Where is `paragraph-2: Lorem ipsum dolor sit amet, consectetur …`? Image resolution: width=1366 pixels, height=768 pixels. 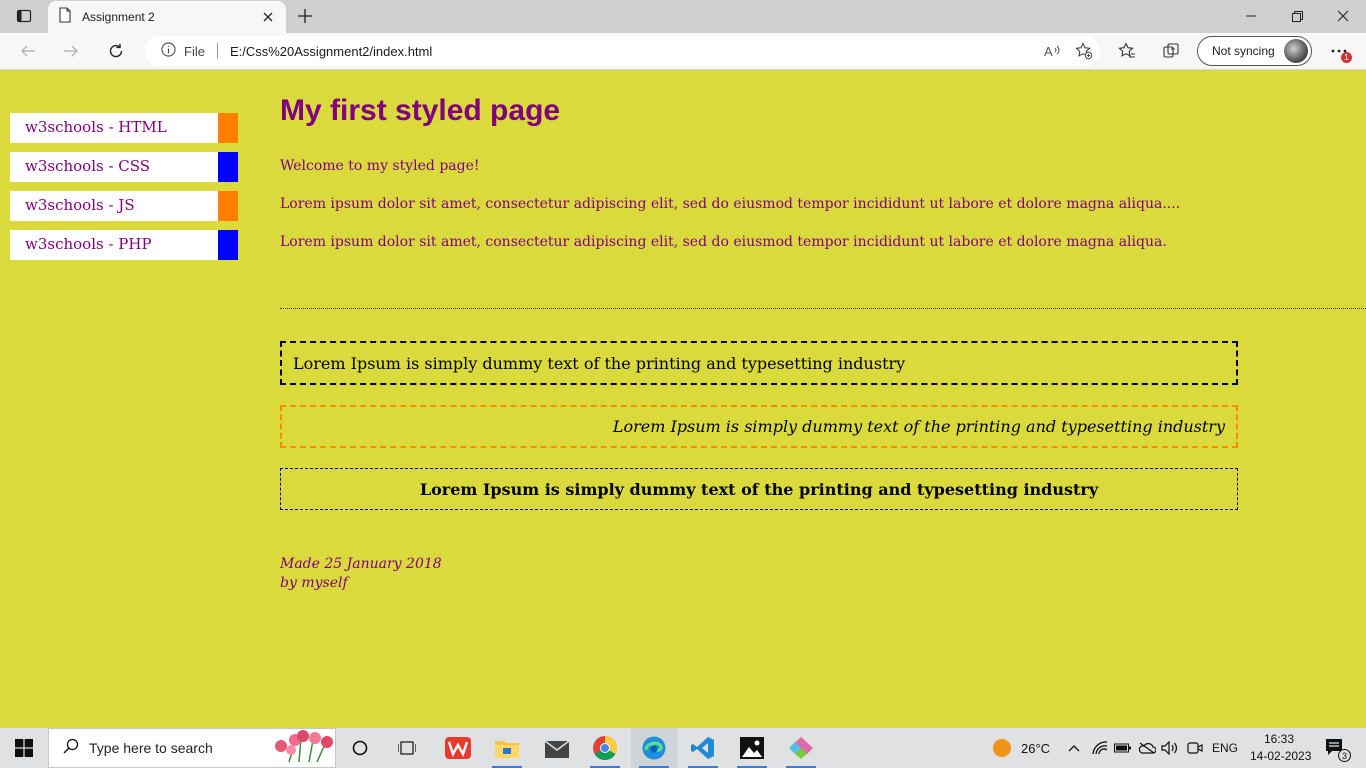
paragraph-2: Lorem ipsum dolor sit amet, consectetur … is located at coordinates (723, 242).